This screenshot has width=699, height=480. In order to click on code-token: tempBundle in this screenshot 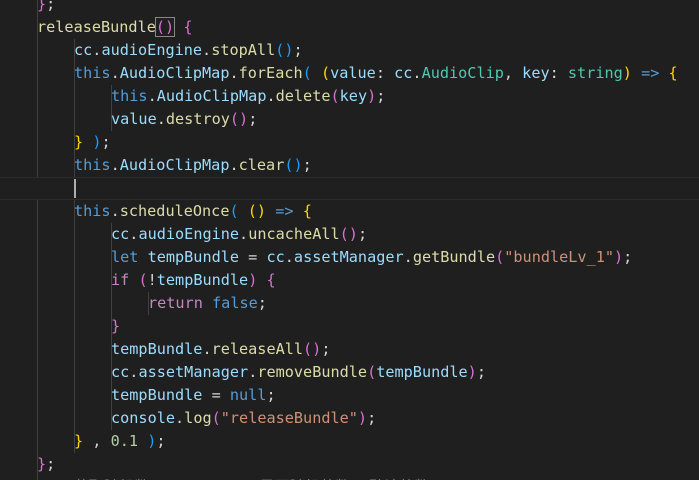, I will do `click(422, 372)`.